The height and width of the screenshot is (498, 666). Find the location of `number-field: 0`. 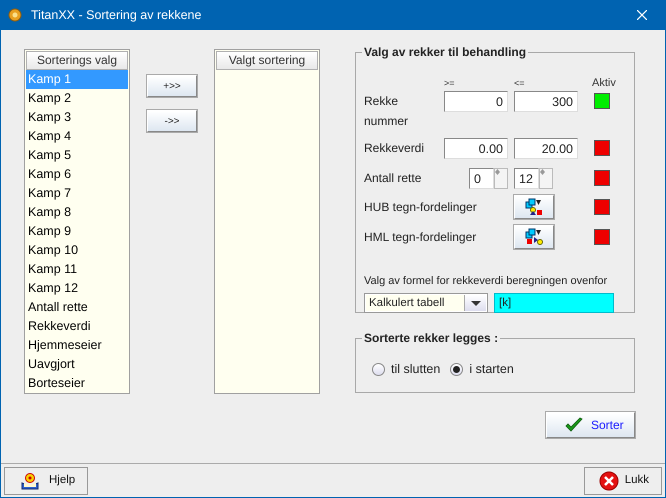

number-field: 0 is located at coordinates (476, 101).